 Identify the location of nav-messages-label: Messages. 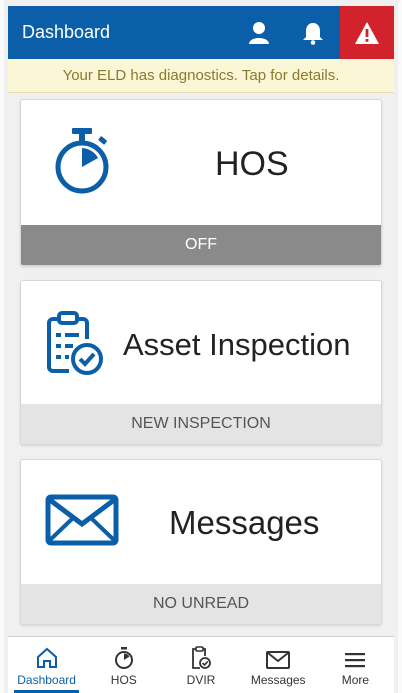
(278, 680).